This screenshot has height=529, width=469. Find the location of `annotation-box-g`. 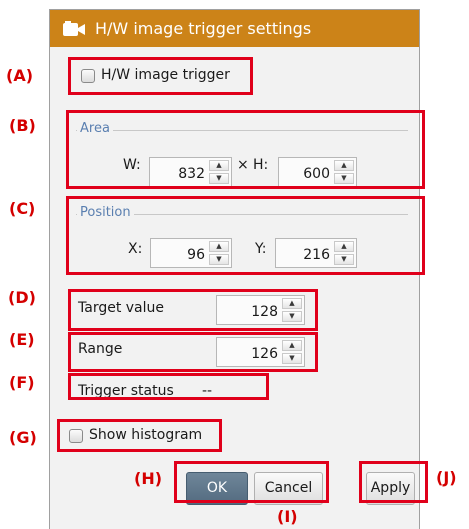

annotation-box-g is located at coordinates (139, 435).